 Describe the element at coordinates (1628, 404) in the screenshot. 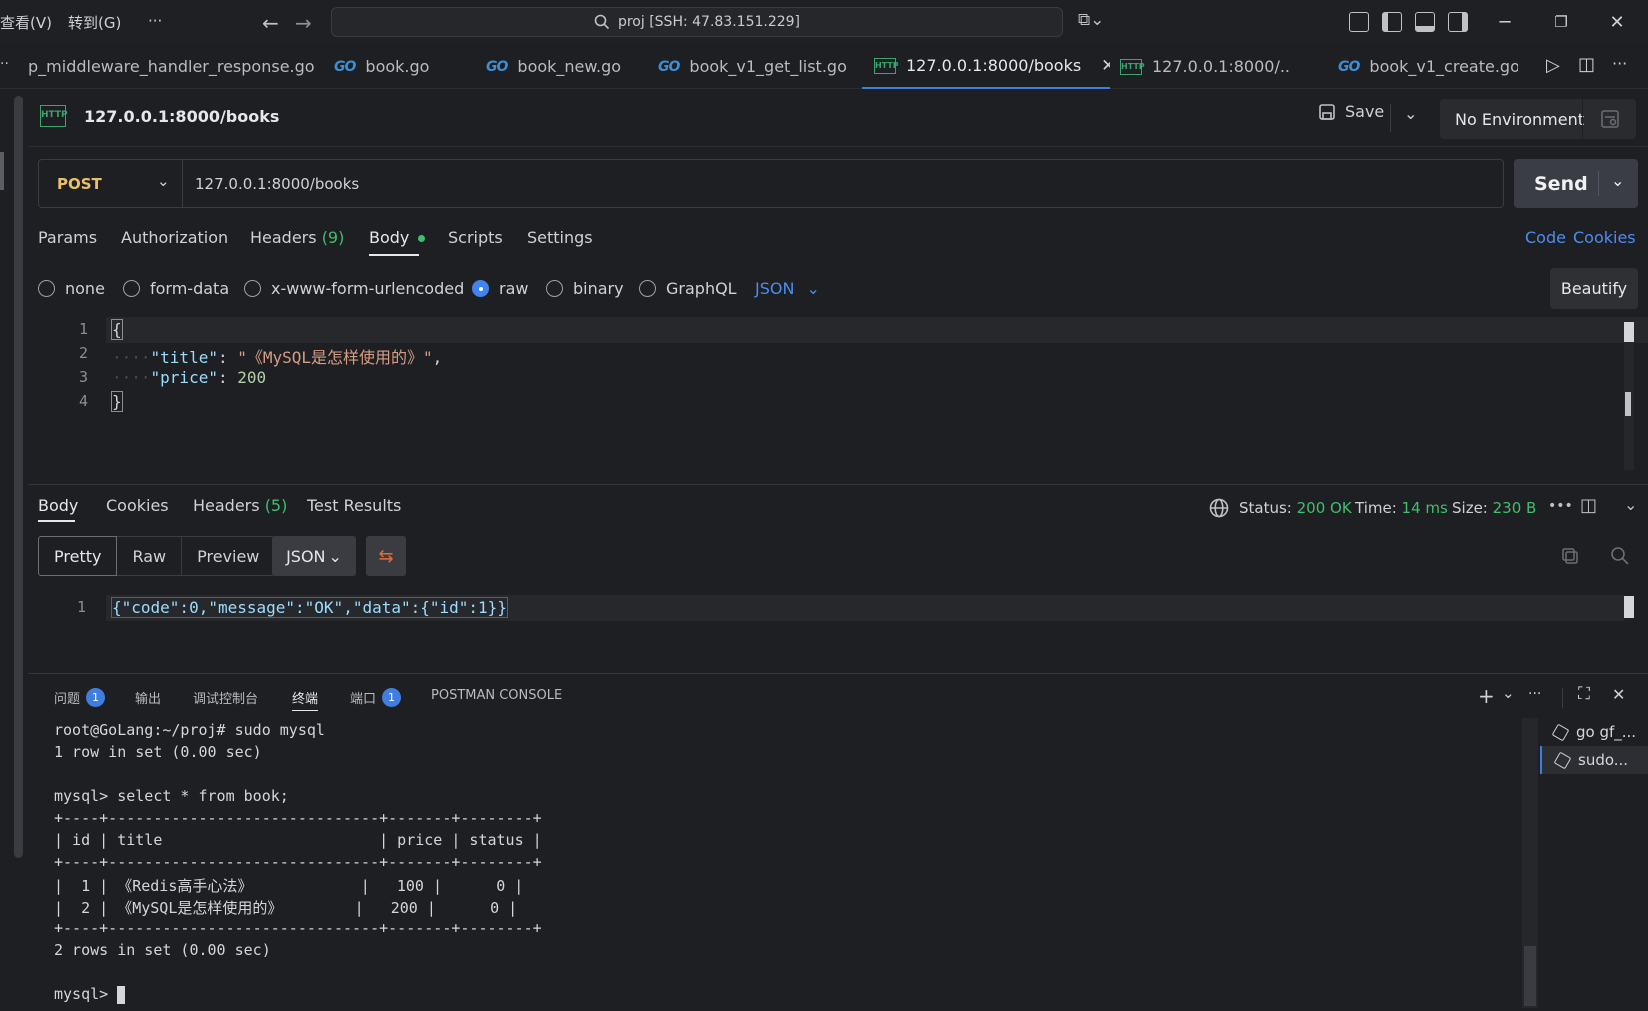

I see `editor-scroll-thumb` at that location.